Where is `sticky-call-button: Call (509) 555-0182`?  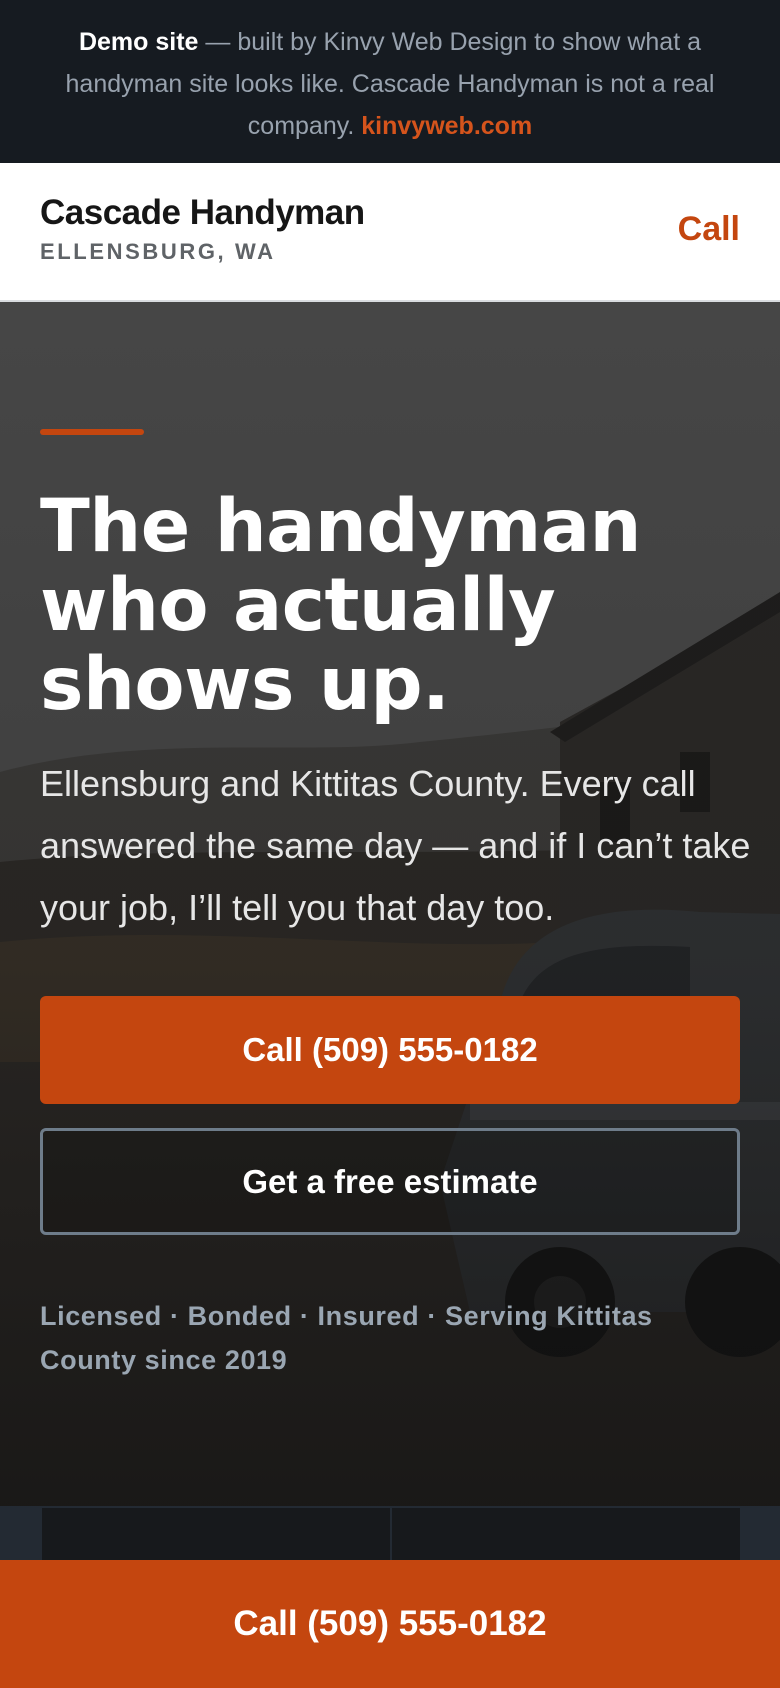
sticky-call-button: Call (509) 555-0182 is located at coordinates (390, 1624).